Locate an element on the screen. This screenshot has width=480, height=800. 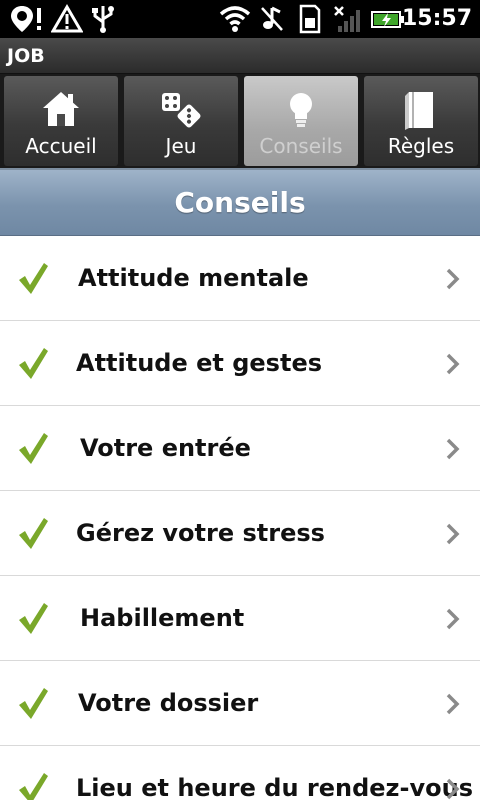
app-title: JOB is located at coordinates (26, 56).